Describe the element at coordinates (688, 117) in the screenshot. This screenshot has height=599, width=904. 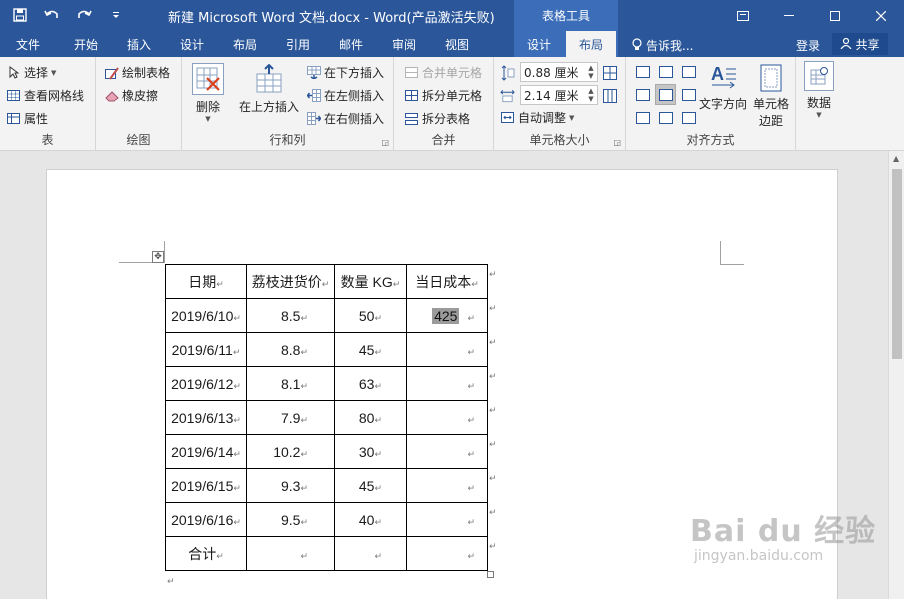
I see `align-bottom-right-button` at that location.